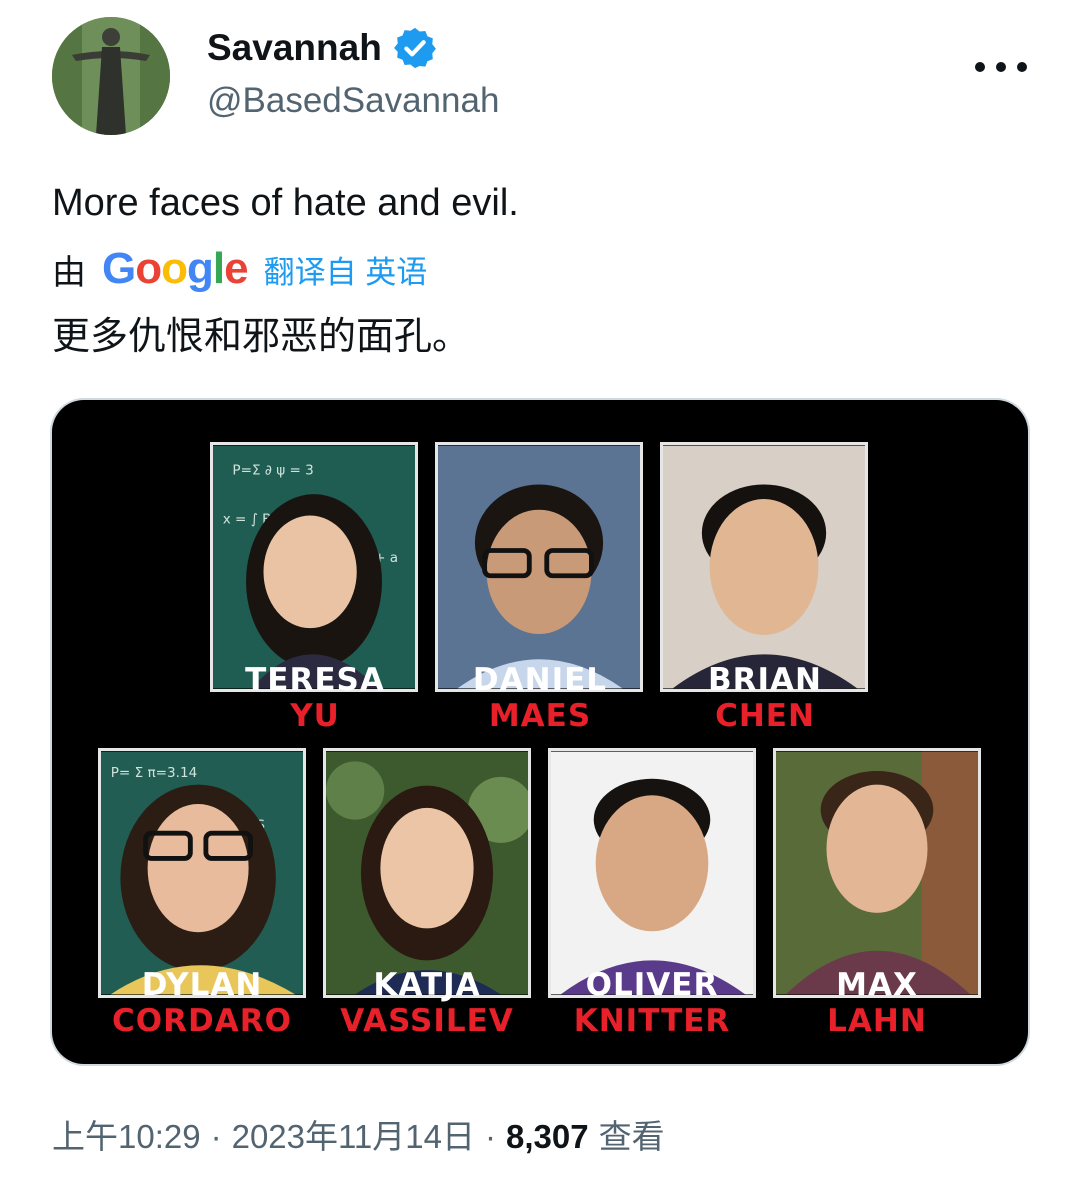 This screenshot has width=1080, height=1185. I want to click on svg-text: P= Σ π=3.14, so click(154, 773).